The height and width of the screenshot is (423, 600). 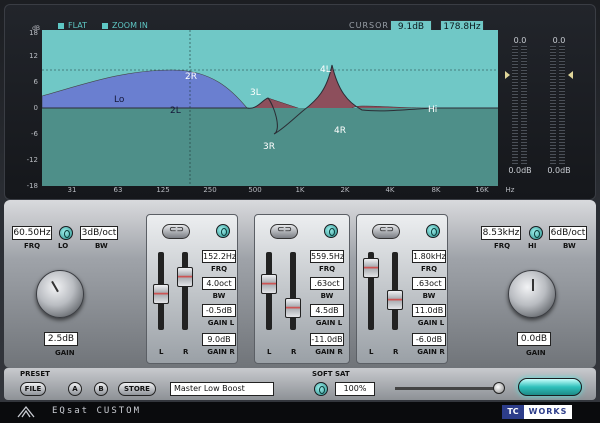 What do you see at coordinates (570, 75) in the screenshot?
I see `meter-right-arrow-icon` at bounding box center [570, 75].